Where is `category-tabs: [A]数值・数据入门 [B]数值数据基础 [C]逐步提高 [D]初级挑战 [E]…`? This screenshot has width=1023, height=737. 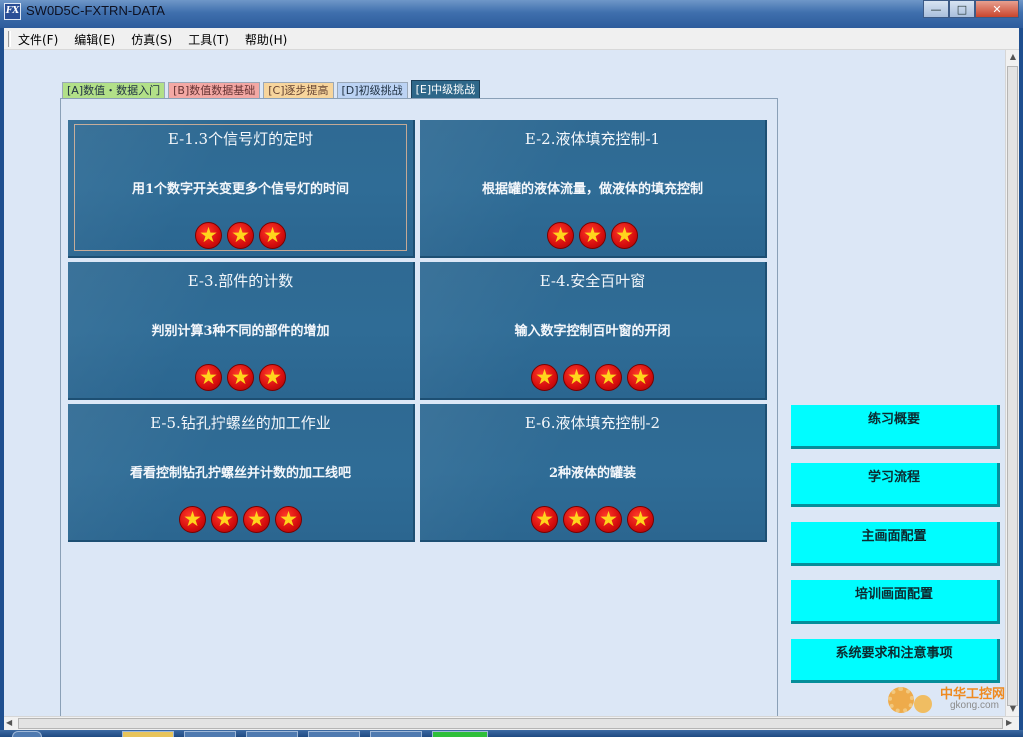 category-tabs: [A]数值・数据入门 [B]数值数据基础 [C]逐步提高 [D]初级挑战 [E]… is located at coordinates (272, 89).